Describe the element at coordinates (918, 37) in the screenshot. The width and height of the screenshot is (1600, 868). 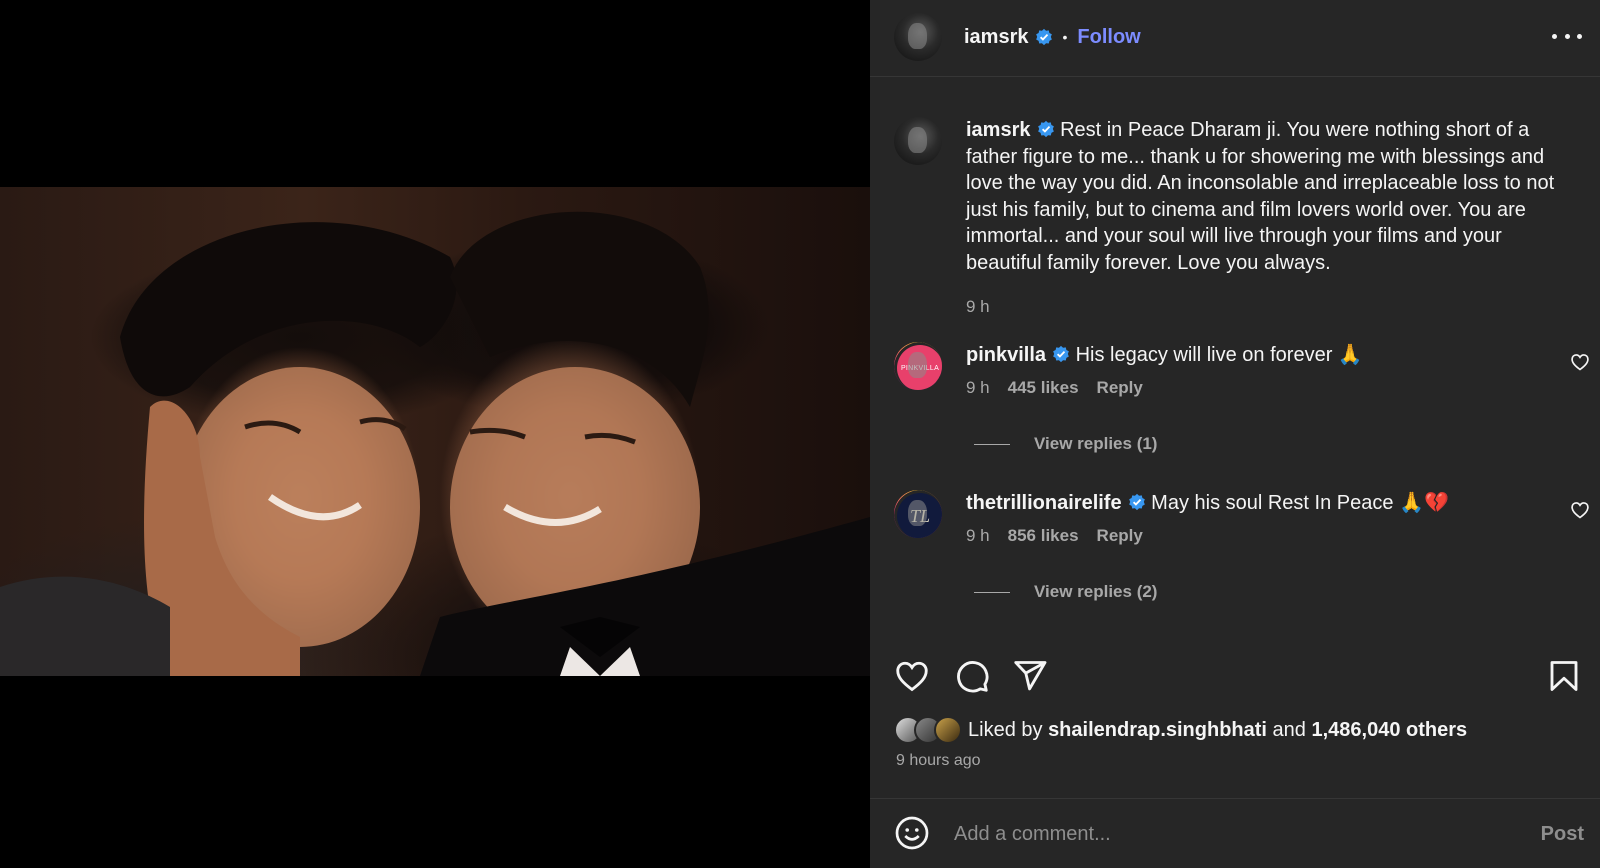
I see `author-avatar` at that location.